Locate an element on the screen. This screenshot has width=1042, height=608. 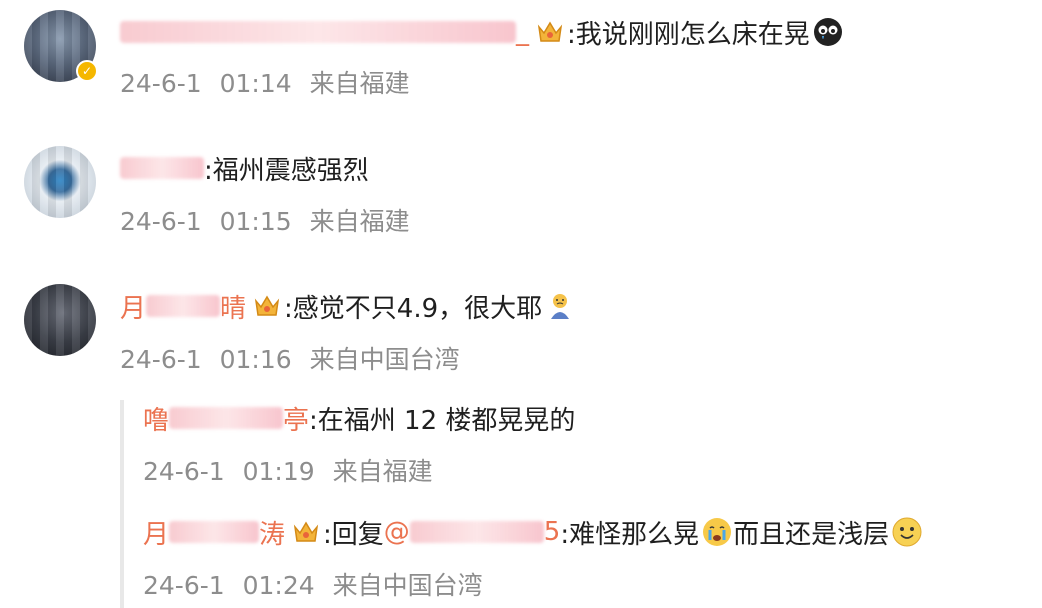
comment-meta: 24-6-1 01:15 来自福建 is located at coordinates (265, 220).